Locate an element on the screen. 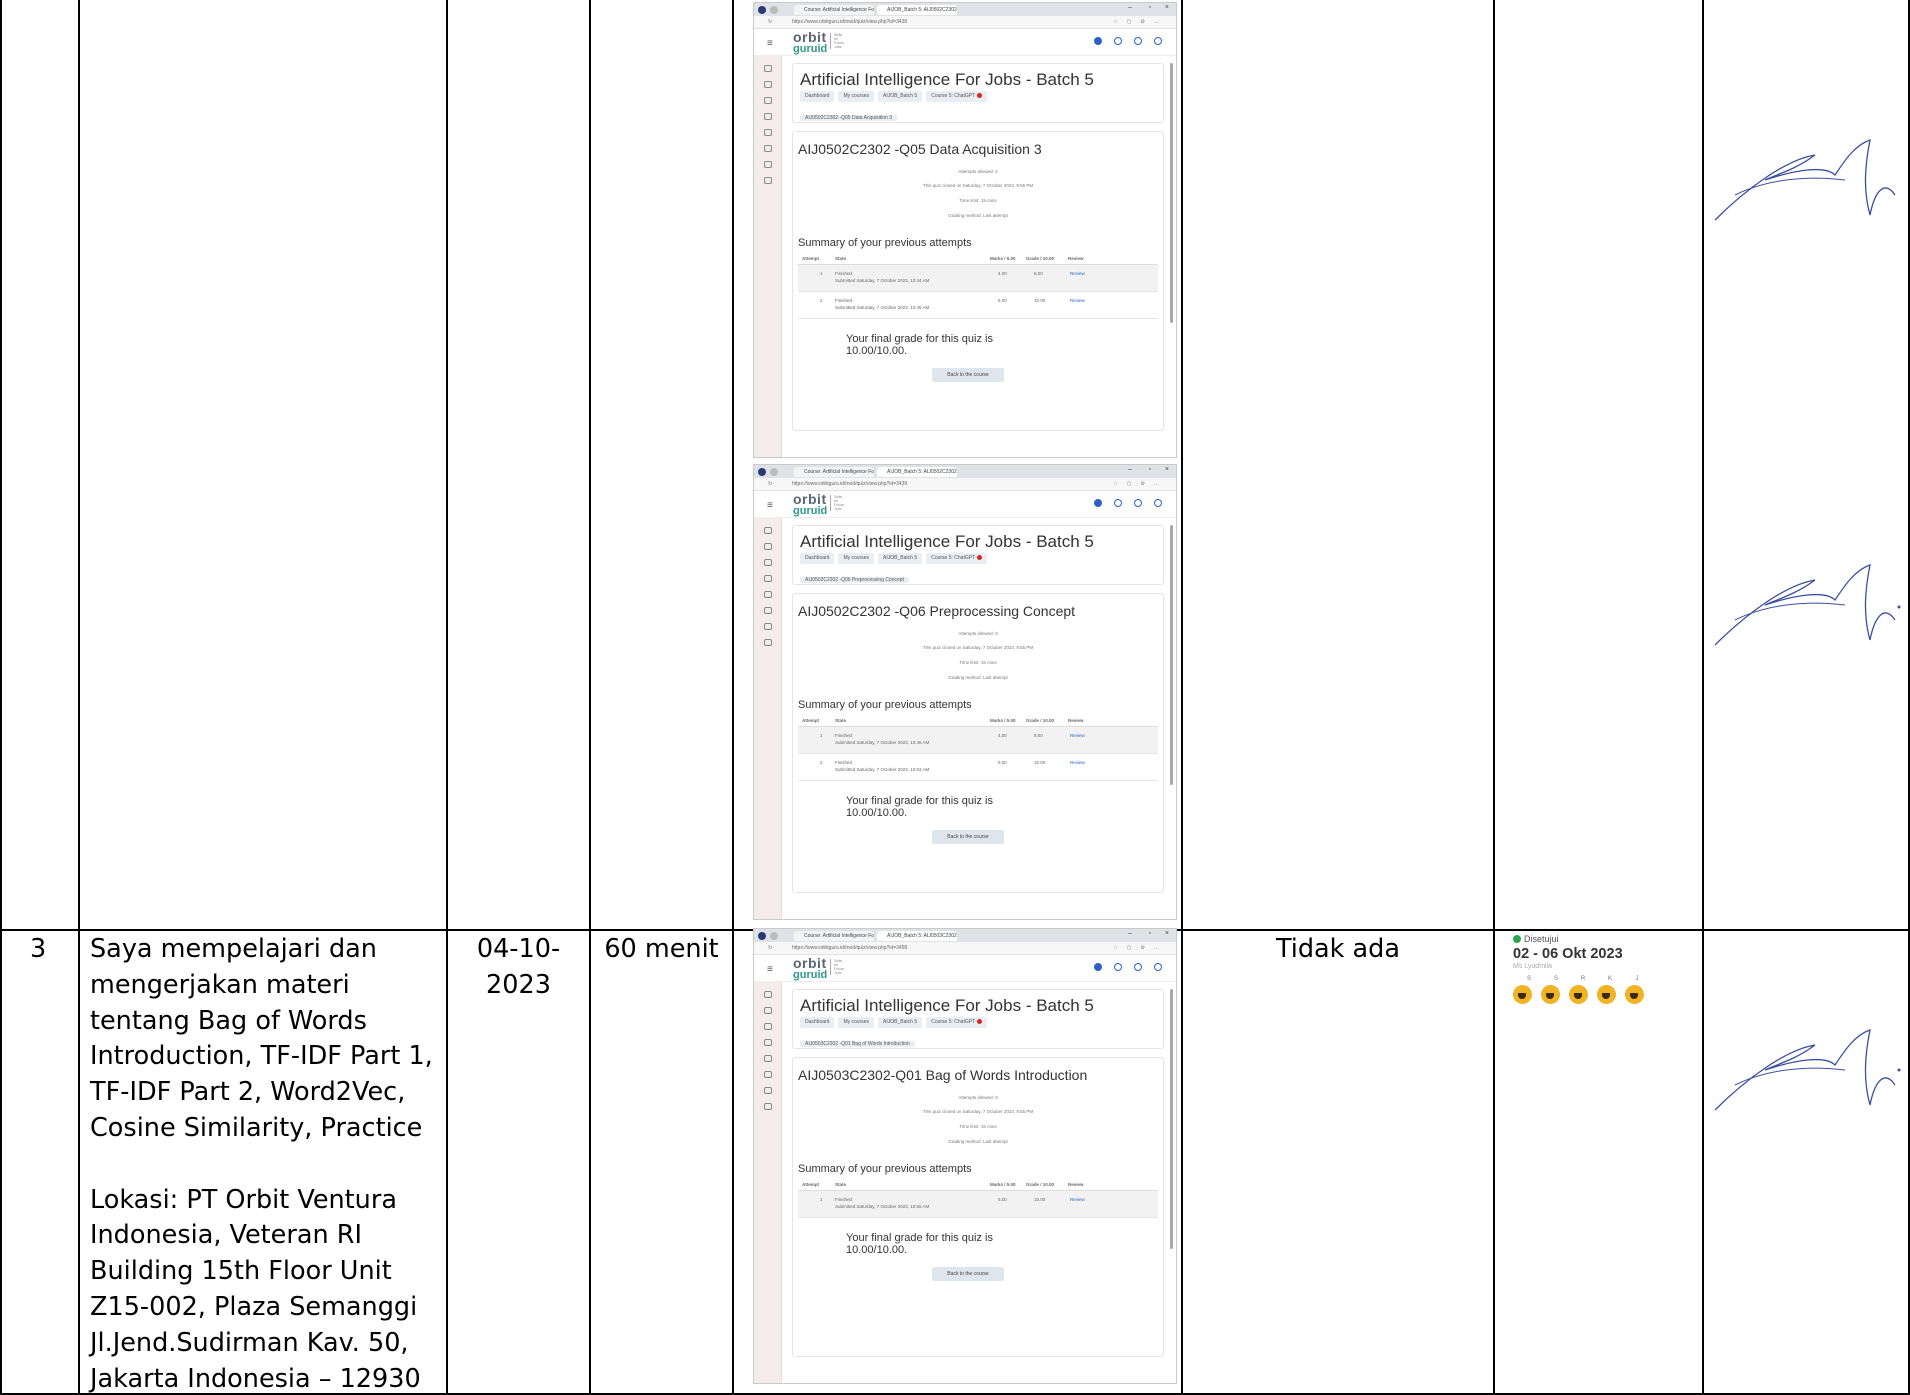 Image resolution: width=1910 pixels, height=1395 pixels. breadcrumb-link: AIJ0502C2302 -Q05 Data Acquisition 3 is located at coordinates (848, 118).